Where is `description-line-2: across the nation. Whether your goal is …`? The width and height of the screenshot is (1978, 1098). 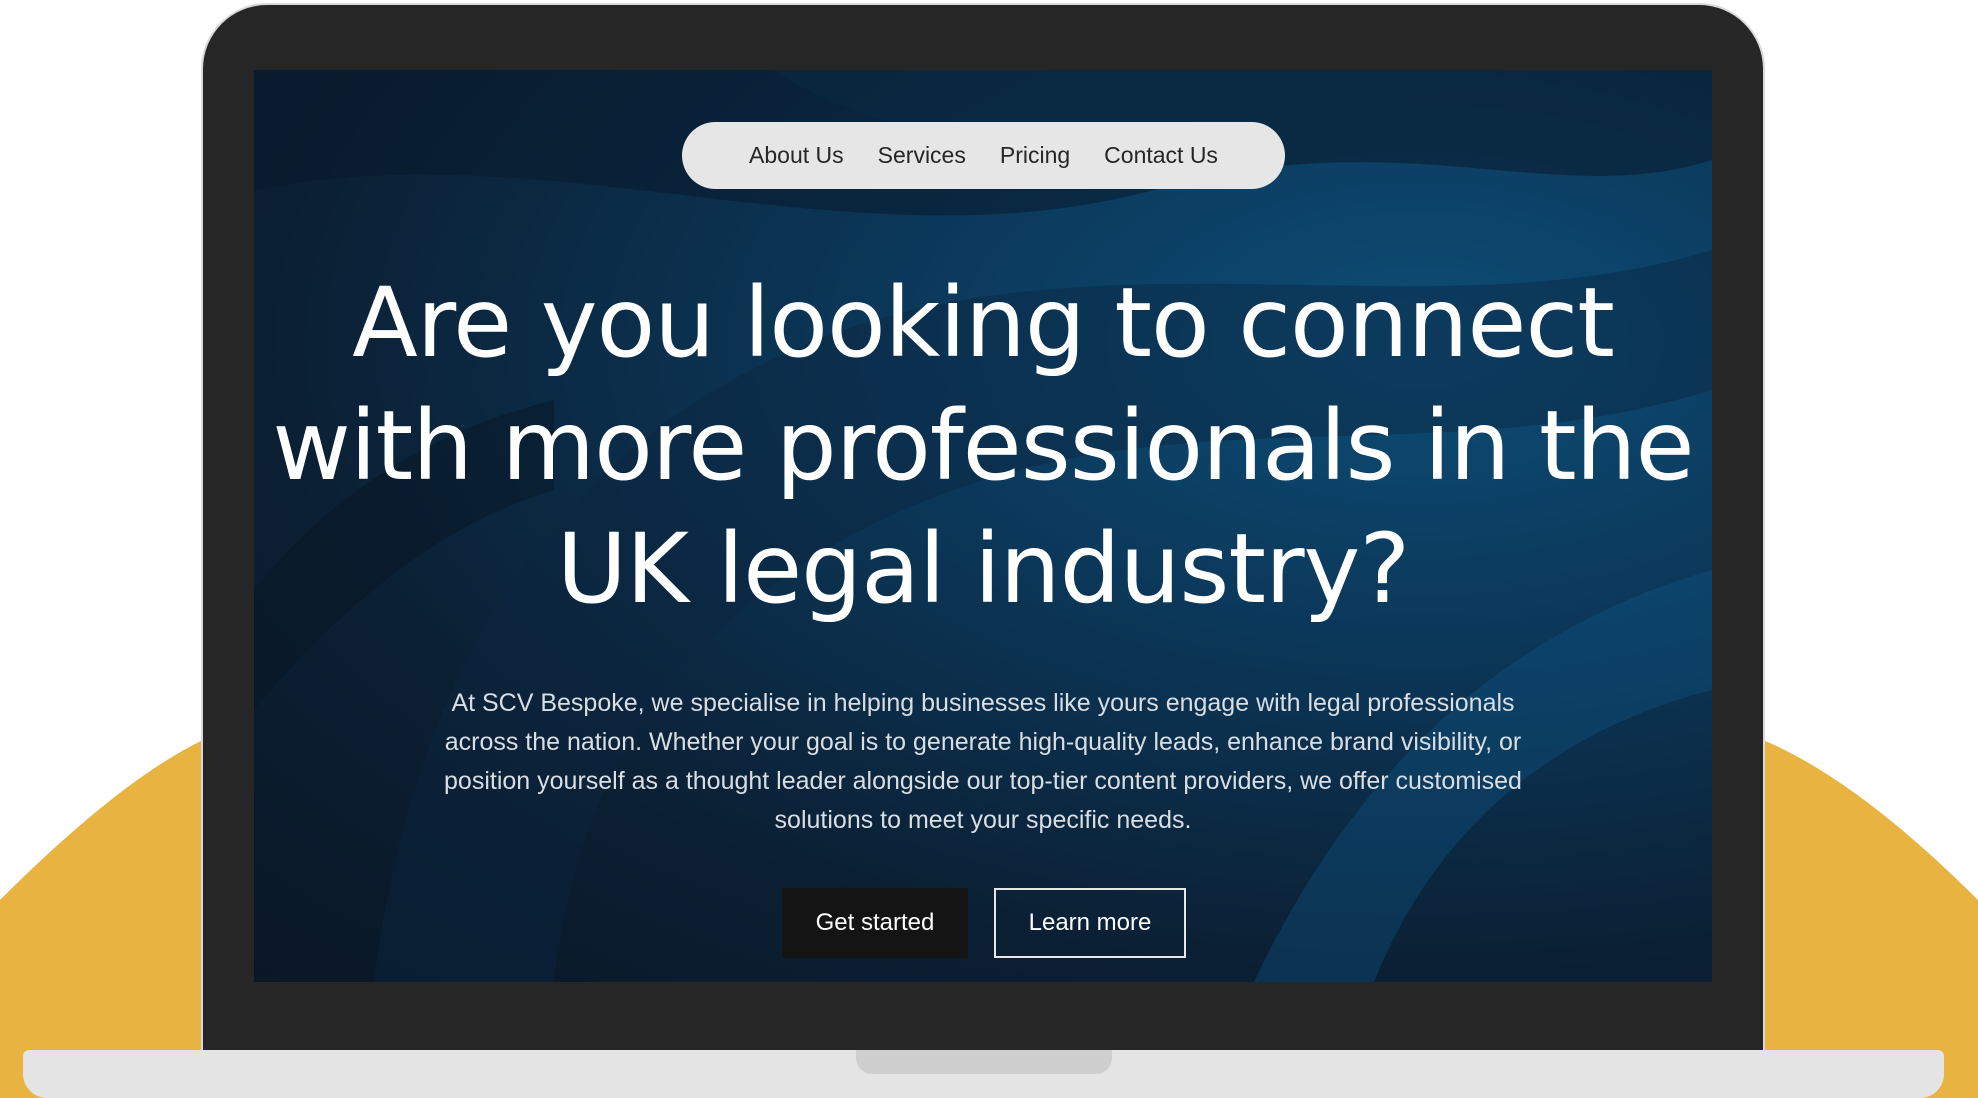
description-line-2: across the nation. Whether your goal is … is located at coordinates (983, 742).